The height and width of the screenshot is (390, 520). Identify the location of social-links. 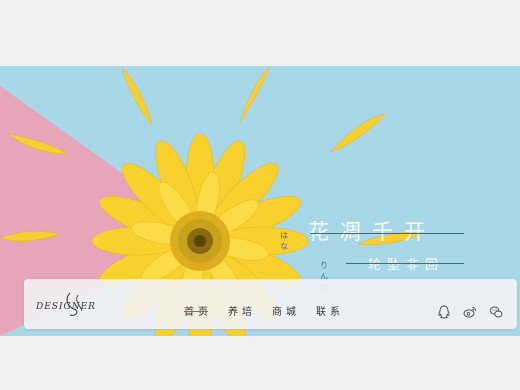
(470, 312).